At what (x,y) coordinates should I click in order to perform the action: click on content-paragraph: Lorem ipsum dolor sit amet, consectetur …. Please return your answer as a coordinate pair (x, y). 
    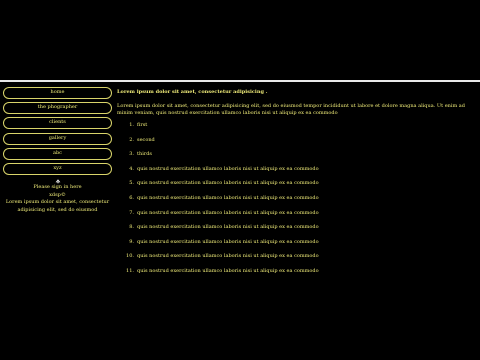
    Looking at the image, I should click on (291, 109).